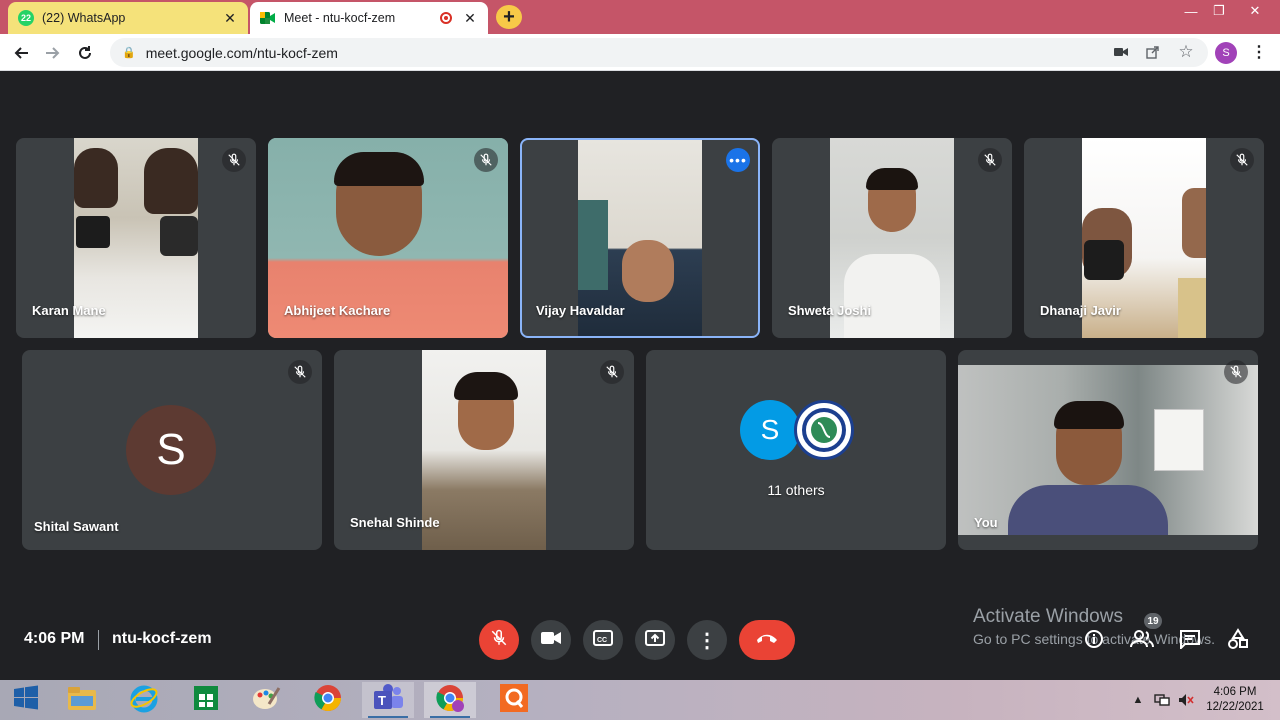 This screenshot has width=1280, height=720. What do you see at coordinates (382, 700) in the screenshot?
I see `svg-text: T` at bounding box center [382, 700].